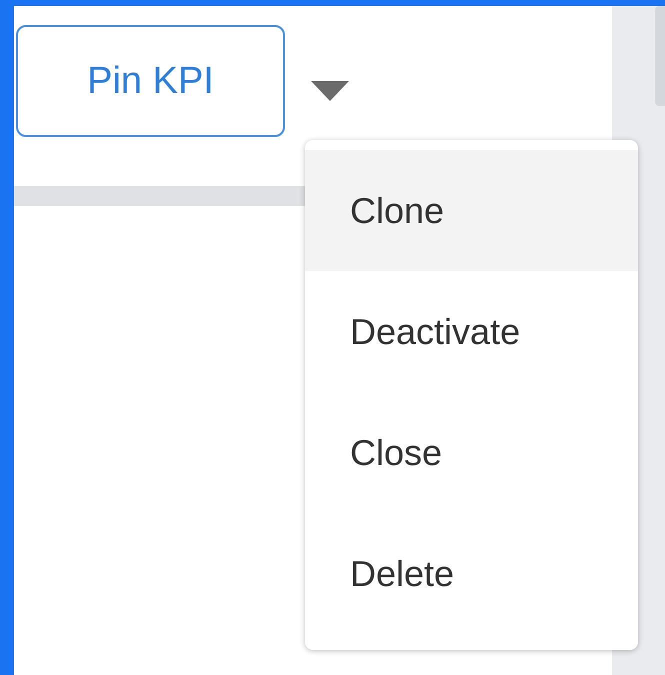 The image size is (665, 675). I want to click on menu-item: Close, so click(471, 452).